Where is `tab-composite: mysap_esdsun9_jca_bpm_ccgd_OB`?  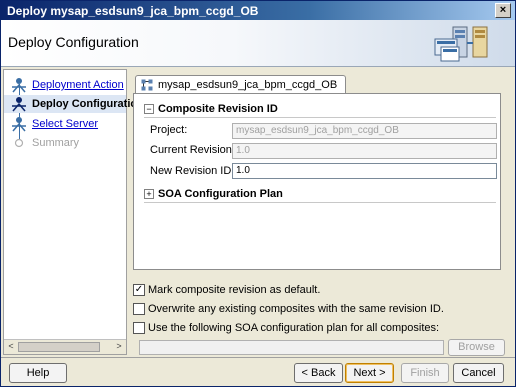
tab-composite: mysap_esdsun9_jca_bpm_ccgd_OB is located at coordinates (241, 84).